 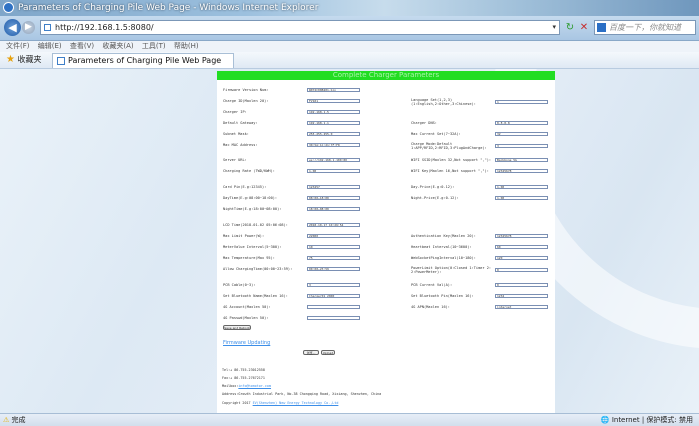 I want to click on daytime-field: 08:00~18:00, so click(x=333, y=198).